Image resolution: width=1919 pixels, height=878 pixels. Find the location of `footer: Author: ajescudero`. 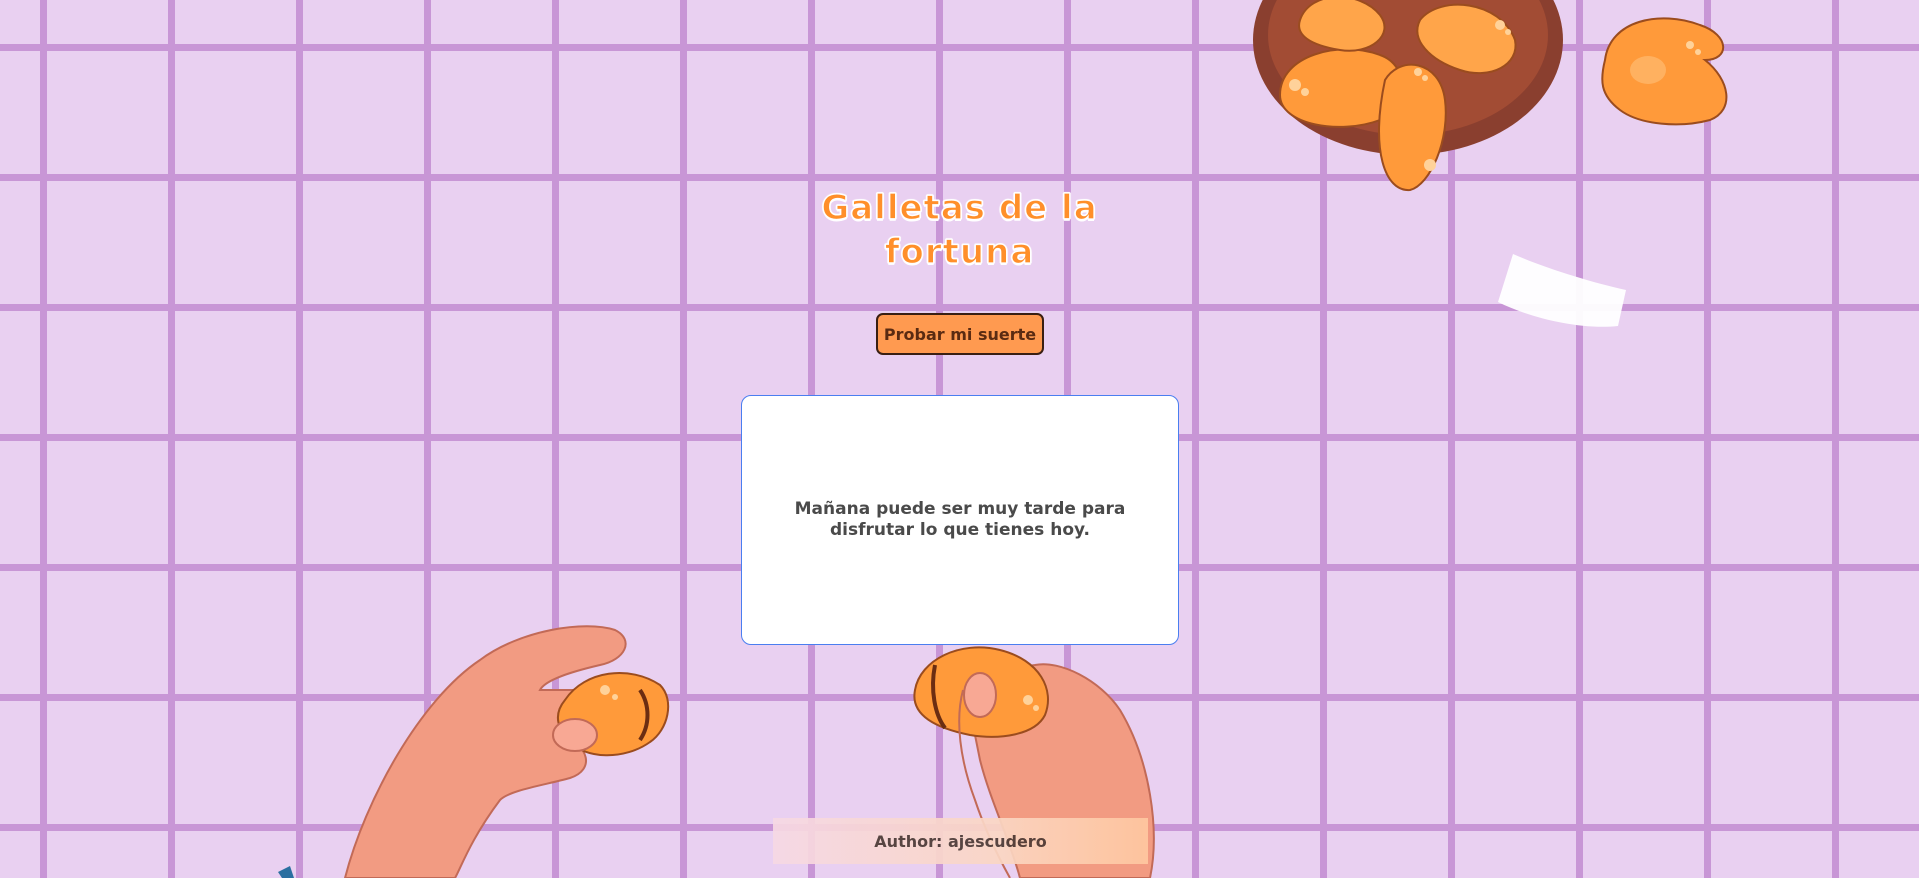

footer: Author: ajescudero is located at coordinates (960, 841).